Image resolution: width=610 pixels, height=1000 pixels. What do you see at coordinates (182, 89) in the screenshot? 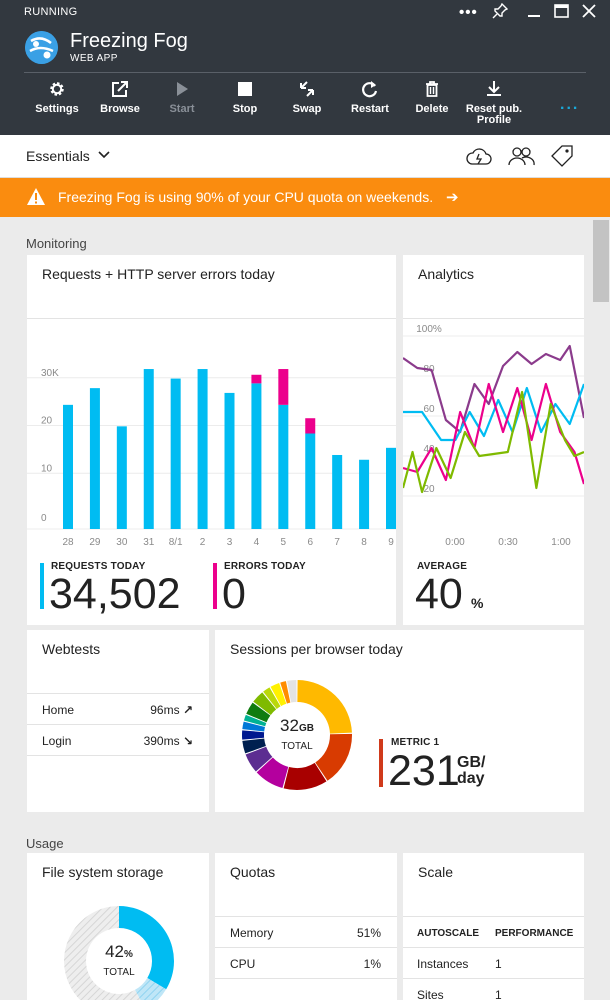
I see `play-icon` at bounding box center [182, 89].